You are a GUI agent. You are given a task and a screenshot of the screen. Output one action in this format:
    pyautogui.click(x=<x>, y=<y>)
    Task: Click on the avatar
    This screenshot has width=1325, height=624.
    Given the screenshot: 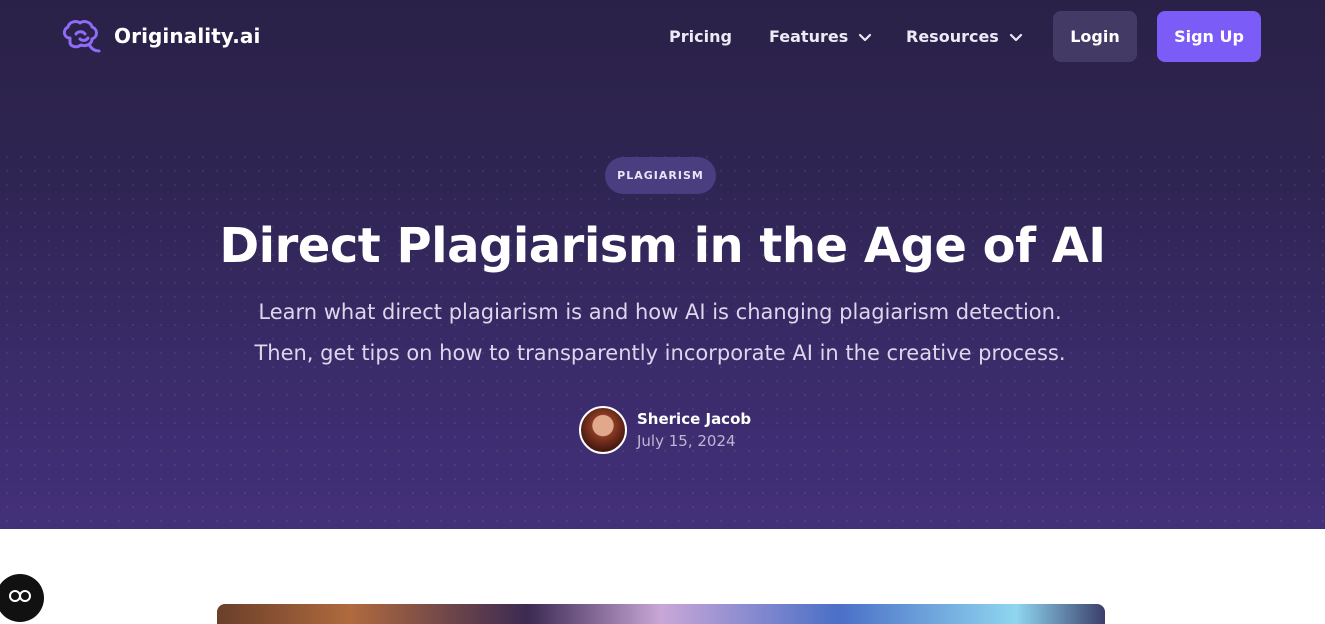 What is the action you would take?
    pyautogui.click(x=603, y=430)
    